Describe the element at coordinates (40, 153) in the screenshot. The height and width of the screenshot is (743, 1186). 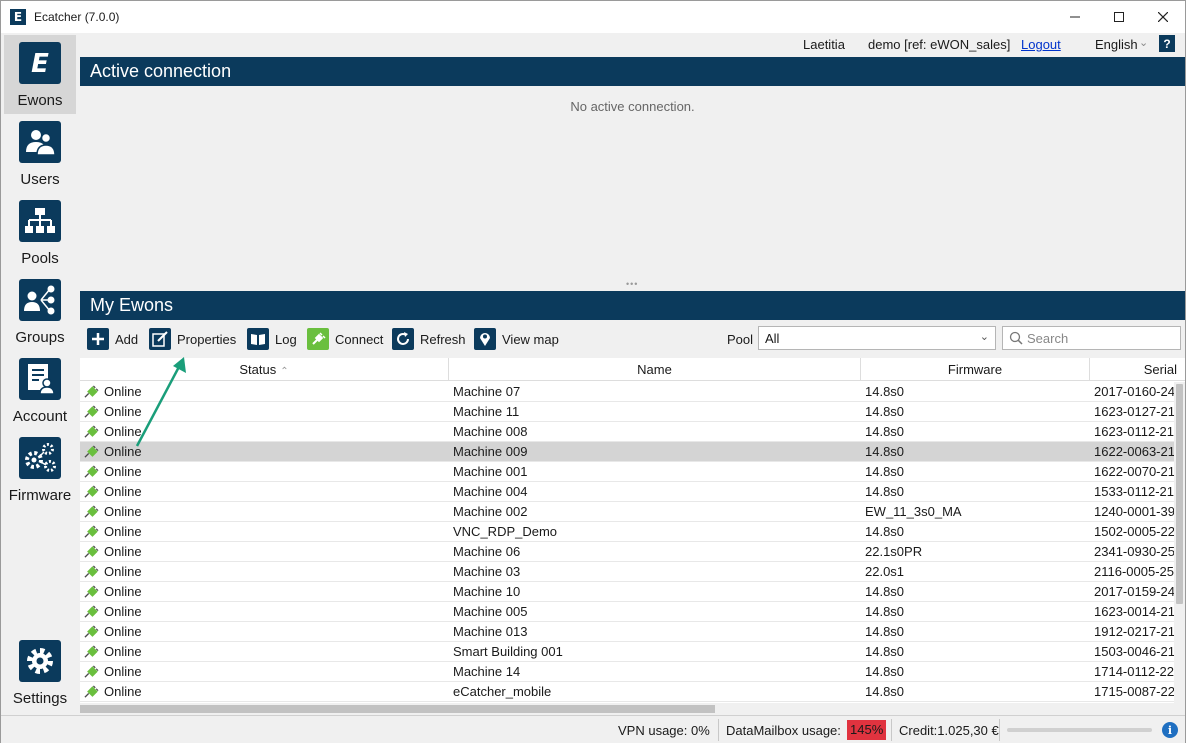
I see `sidebar-item-users: Users` at that location.